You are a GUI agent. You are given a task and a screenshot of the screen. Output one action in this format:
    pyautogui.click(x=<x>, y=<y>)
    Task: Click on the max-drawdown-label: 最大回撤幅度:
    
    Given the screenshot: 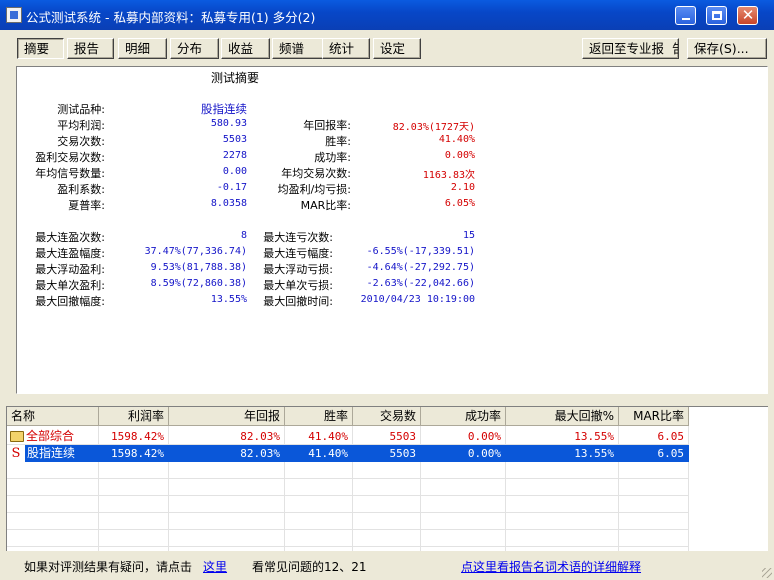 What is the action you would take?
    pyautogui.click(x=70, y=301)
    